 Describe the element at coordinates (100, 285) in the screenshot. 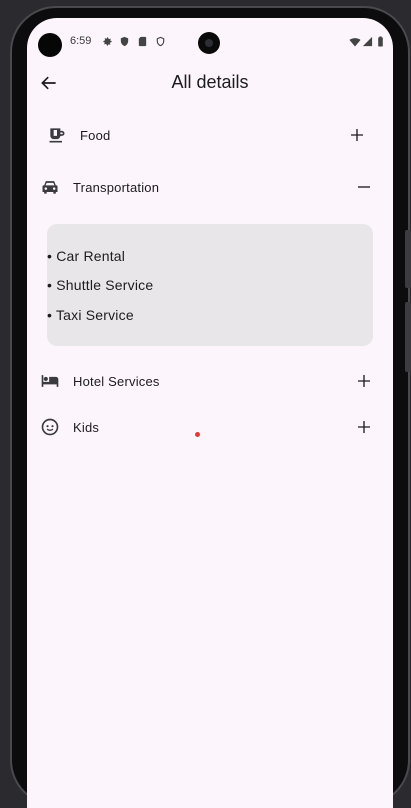

I see `list-item: • Shuttle Service` at that location.